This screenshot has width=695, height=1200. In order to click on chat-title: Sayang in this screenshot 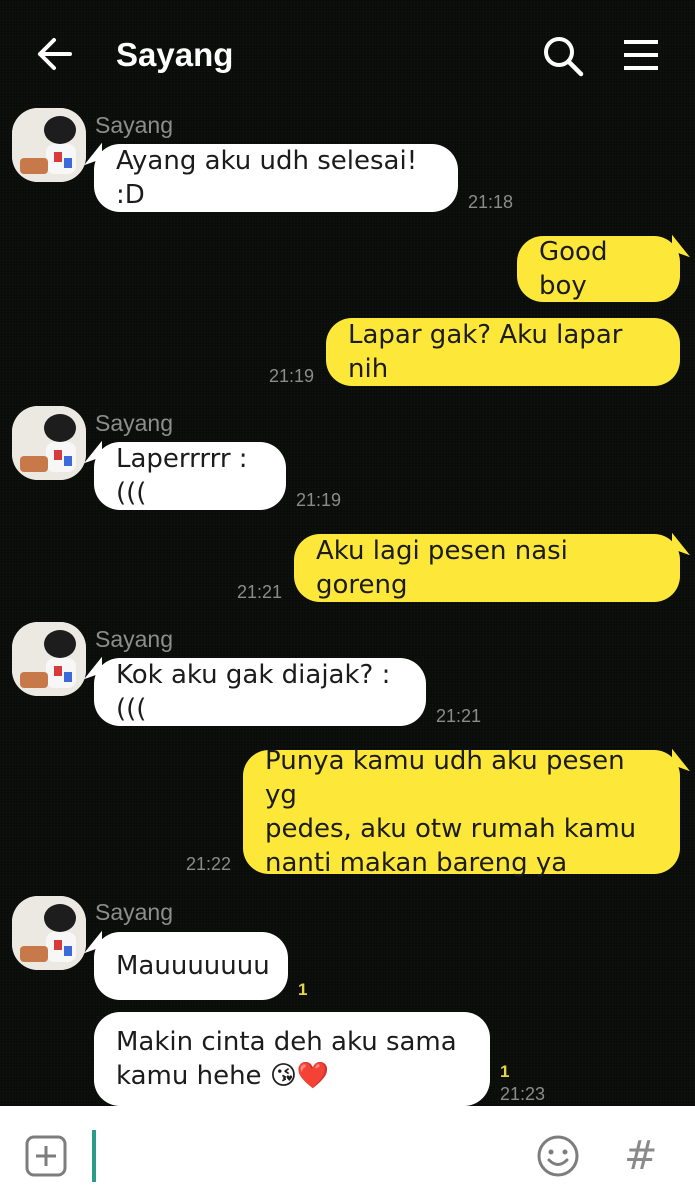, I will do `click(175, 54)`.